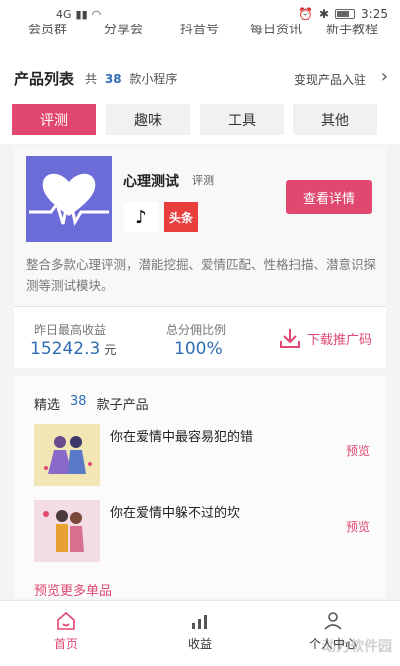 The image size is (400, 666). Describe the element at coordinates (47, 405) in the screenshot. I see `featured-prefix: 精选` at that location.